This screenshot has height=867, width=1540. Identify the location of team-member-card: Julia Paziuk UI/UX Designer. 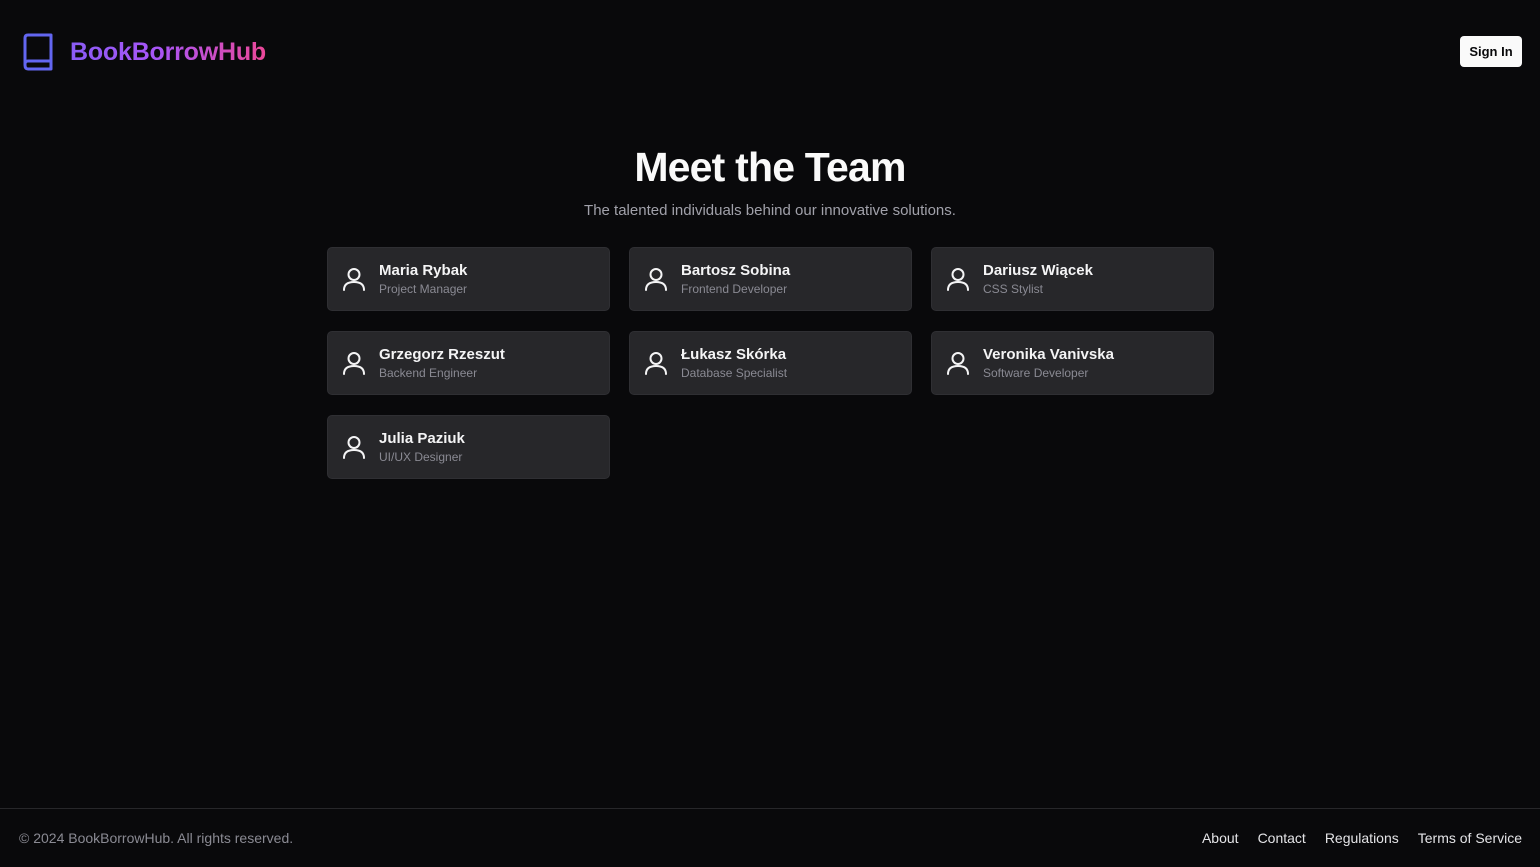
(468, 447).